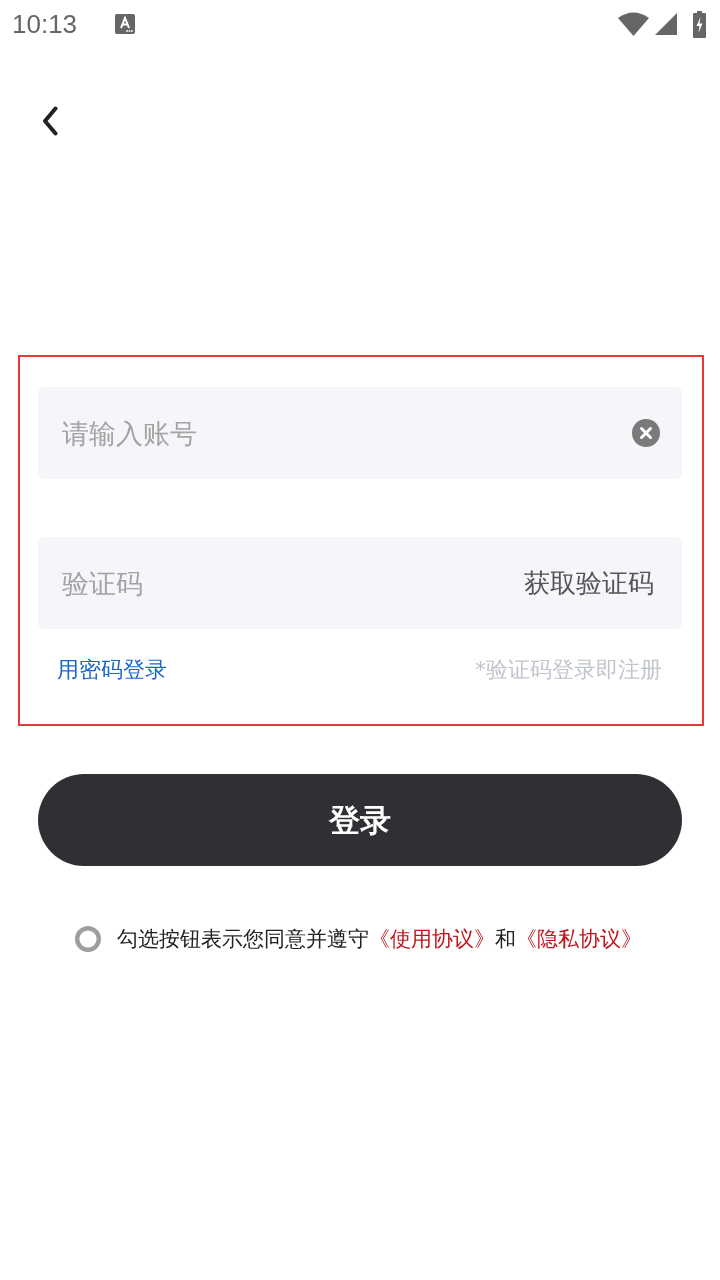 The width and height of the screenshot is (720, 1280). Describe the element at coordinates (589, 583) in the screenshot. I see `get-code-button: 获取验证码` at that location.